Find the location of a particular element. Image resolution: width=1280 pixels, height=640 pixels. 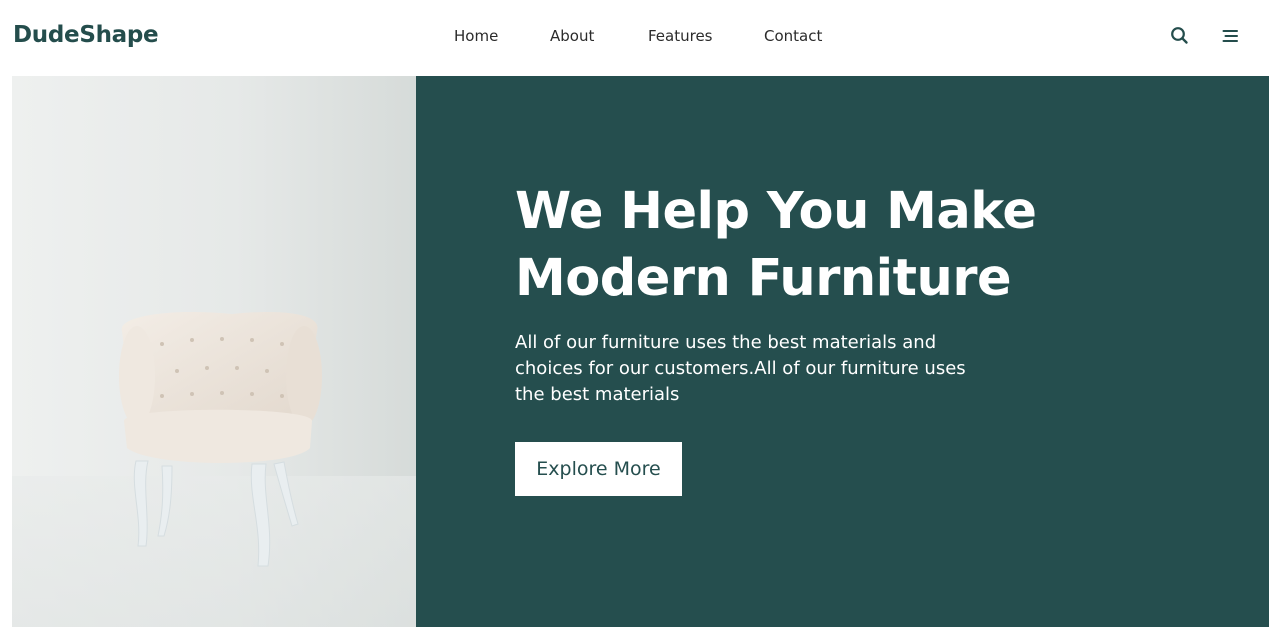

search-button is located at coordinates (1180, 36).